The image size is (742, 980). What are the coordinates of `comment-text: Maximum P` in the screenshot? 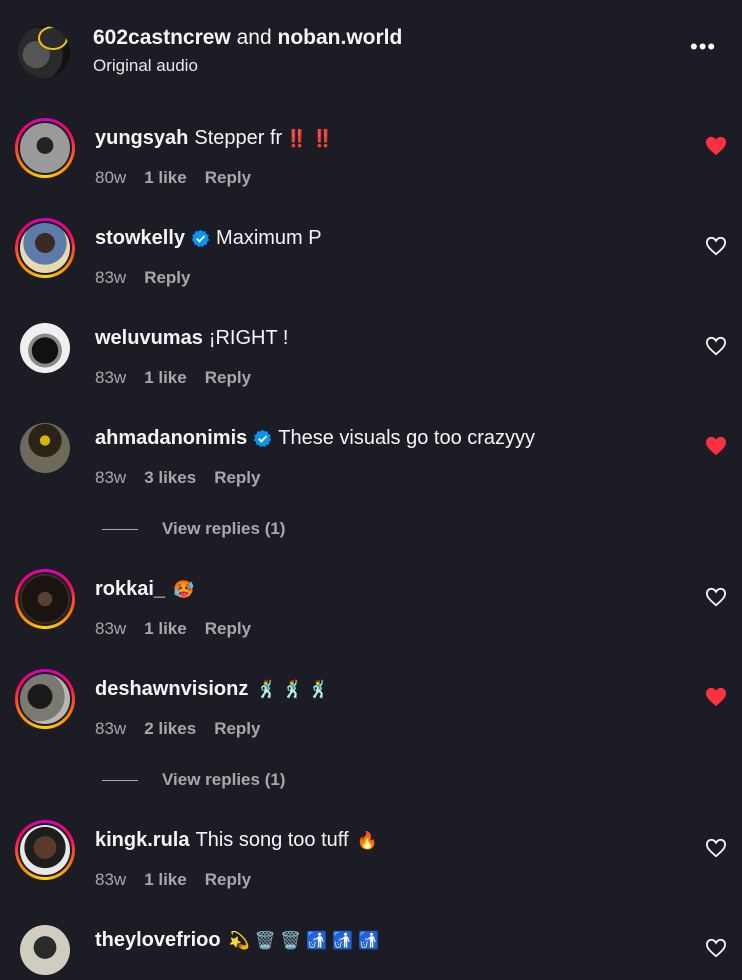 It's located at (269, 238).